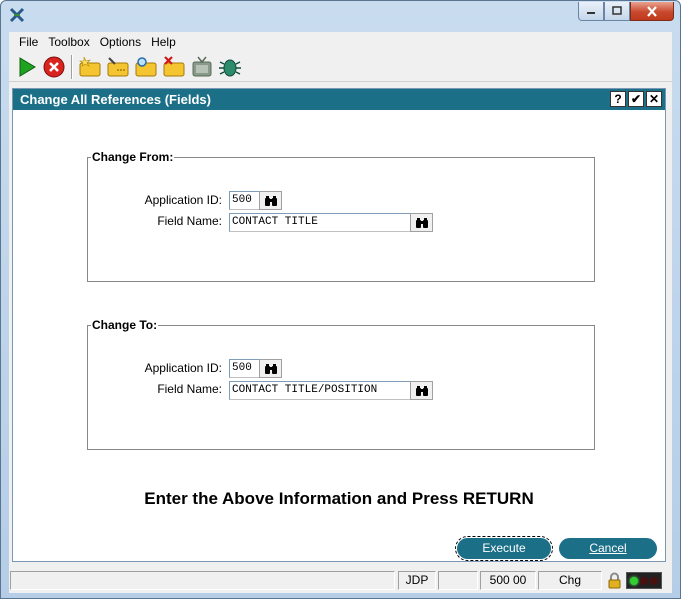  What do you see at coordinates (183, 368) in the screenshot?
I see `to-app-id-label: Application ID:` at bounding box center [183, 368].